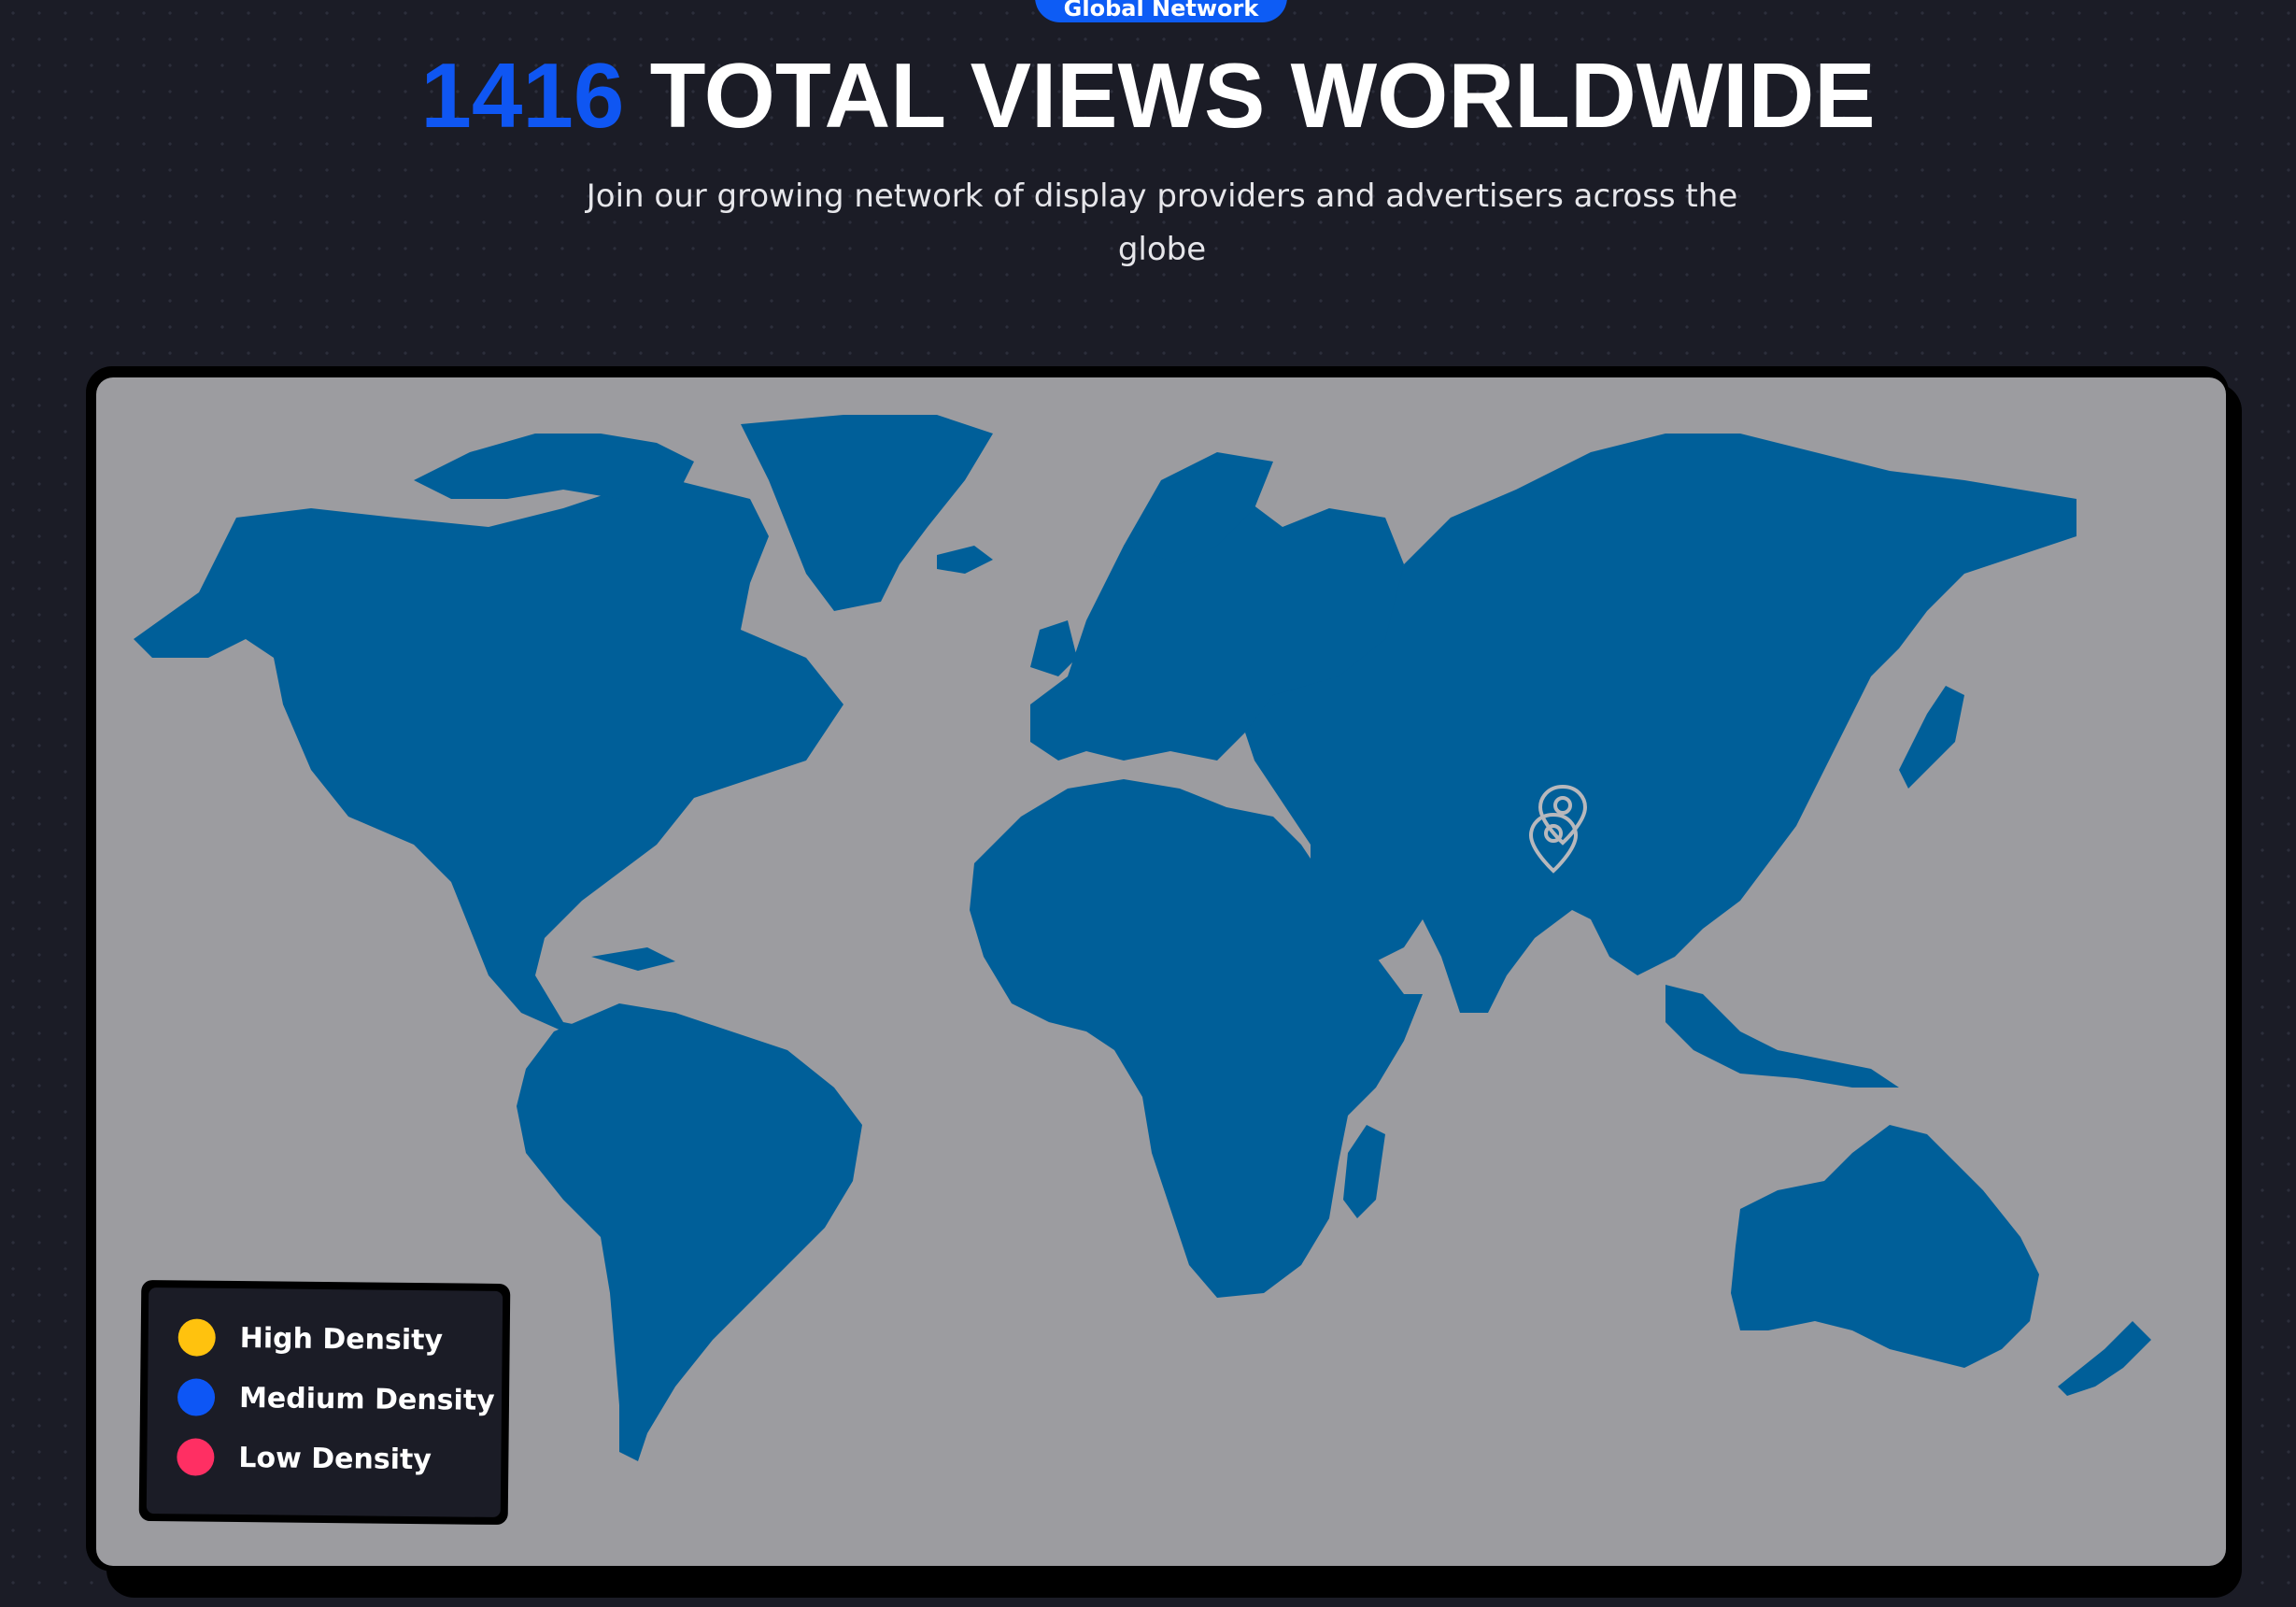 The height and width of the screenshot is (1607, 2296). What do you see at coordinates (1932, 737) in the screenshot?
I see `japan` at bounding box center [1932, 737].